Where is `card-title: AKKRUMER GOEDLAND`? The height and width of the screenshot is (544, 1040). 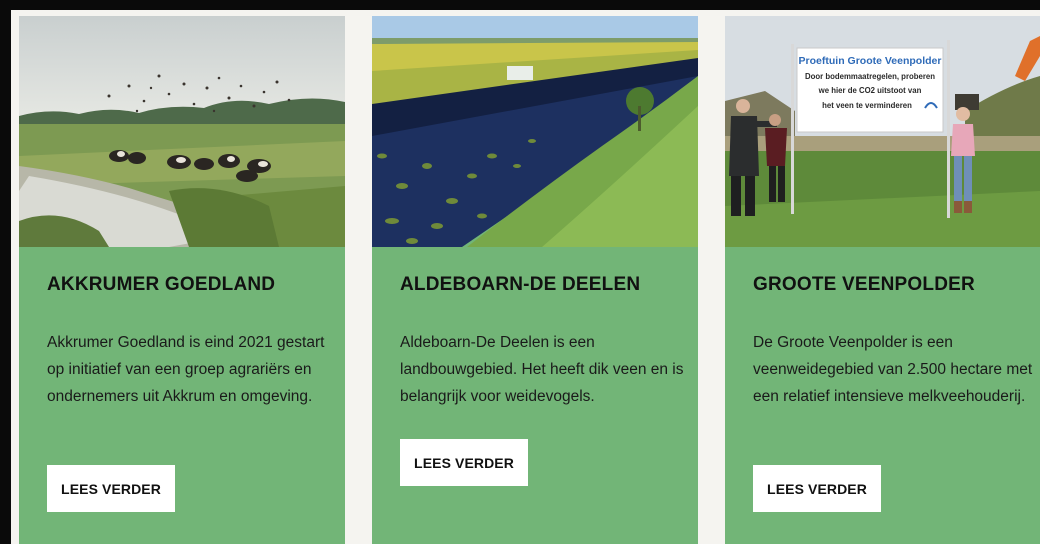
card-title: AKKRUMER GOEDLAND is located at coordinates (161, 284).